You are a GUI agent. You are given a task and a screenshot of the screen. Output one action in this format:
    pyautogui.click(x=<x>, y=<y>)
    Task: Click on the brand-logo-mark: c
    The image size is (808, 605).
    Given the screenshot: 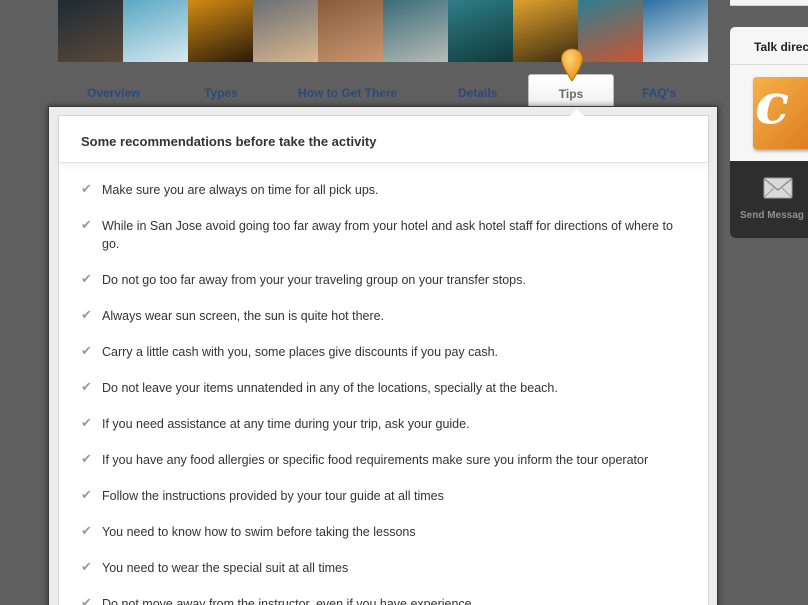 What is the action you would take?
    pyautogui.click(x=772, y=107)
    